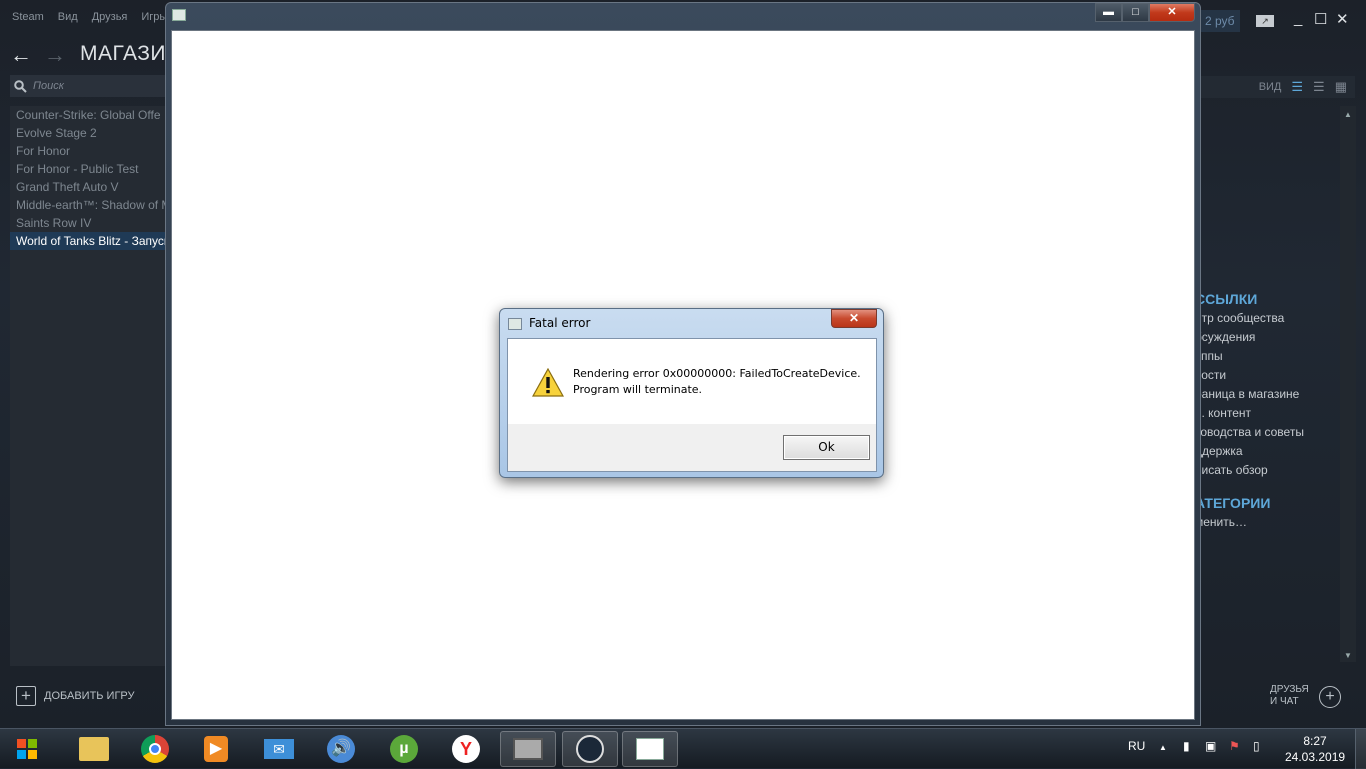  Describe the element at coordinates (590, 749) in the screenshot. I see `steam-icon` at that location.